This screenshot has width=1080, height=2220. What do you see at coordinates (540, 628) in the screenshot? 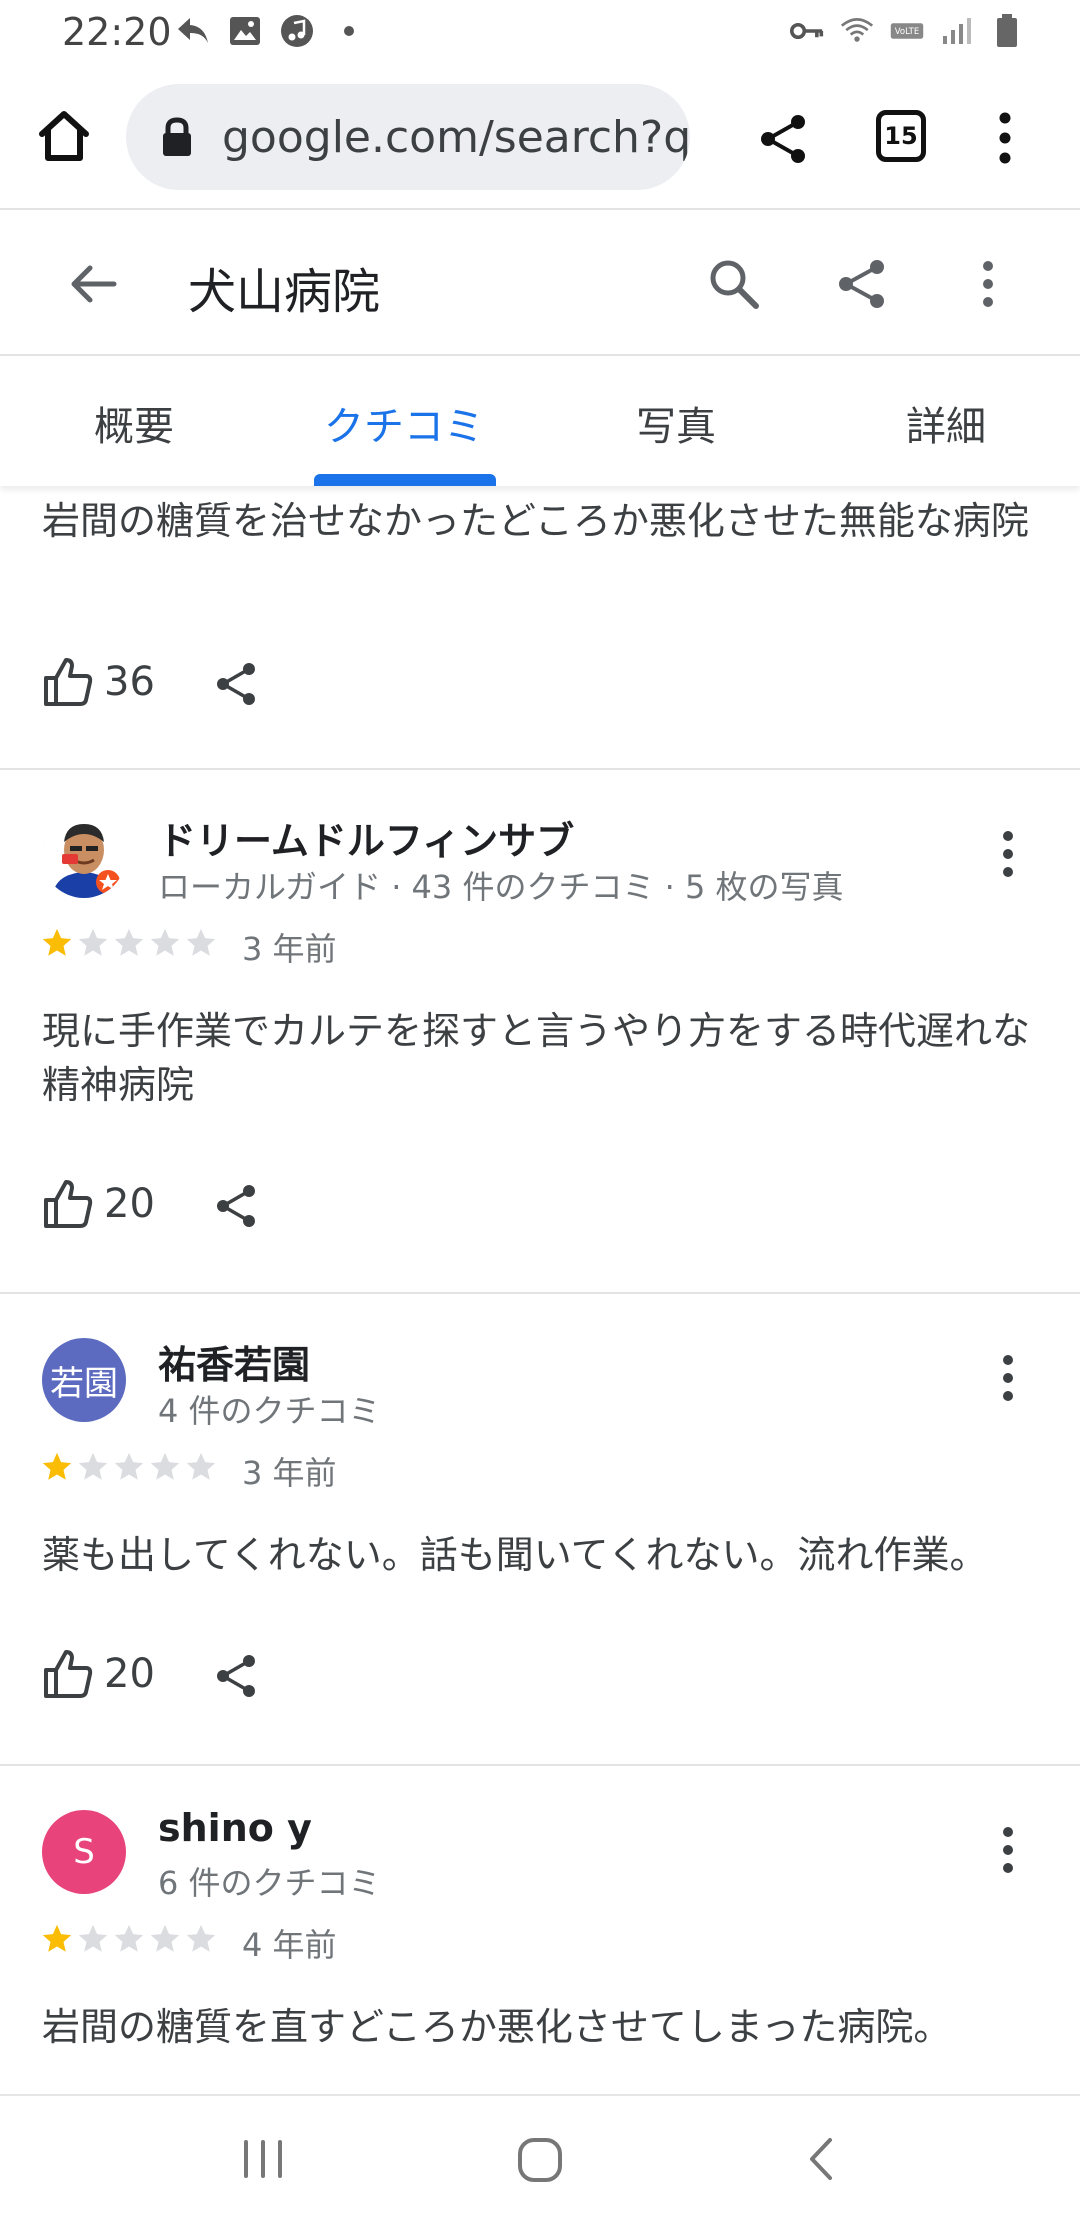
I see `review-item: 岩間の糖質を治せなかったどころか悪化させた無能な病院 36` at bounding box center [540, 628].